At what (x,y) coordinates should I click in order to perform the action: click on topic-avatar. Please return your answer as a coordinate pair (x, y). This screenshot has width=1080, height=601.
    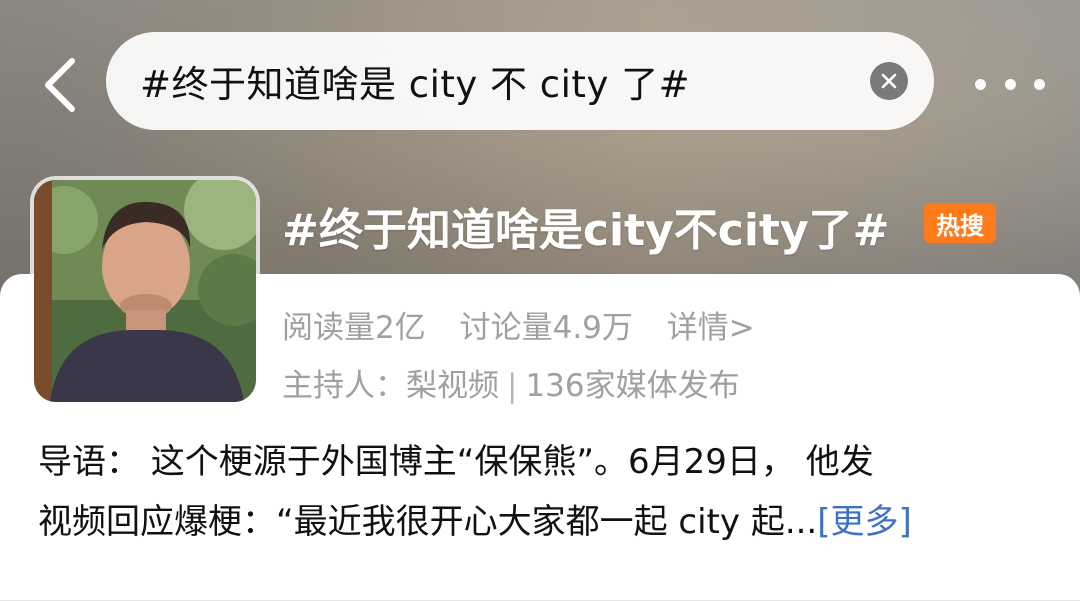
    Looking at the image, I should click on (145, 291).